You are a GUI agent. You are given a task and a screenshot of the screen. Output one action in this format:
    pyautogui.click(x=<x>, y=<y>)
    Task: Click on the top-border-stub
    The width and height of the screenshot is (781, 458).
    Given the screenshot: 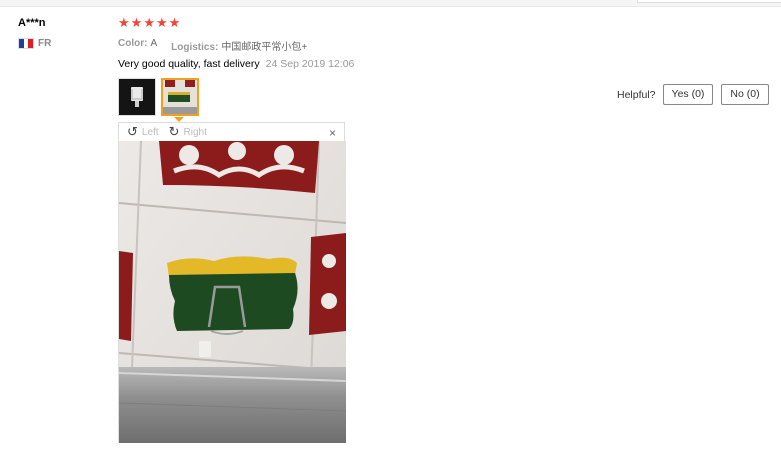 What is the action you would take?
    pyautogui.click(x=709, y=1)
    